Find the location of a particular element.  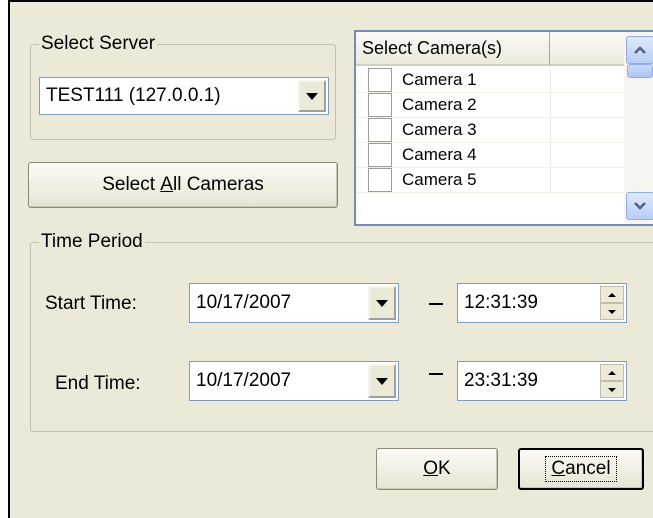

select-all-cameras-button: Select All Cameras is located at coordinates (183, 185).